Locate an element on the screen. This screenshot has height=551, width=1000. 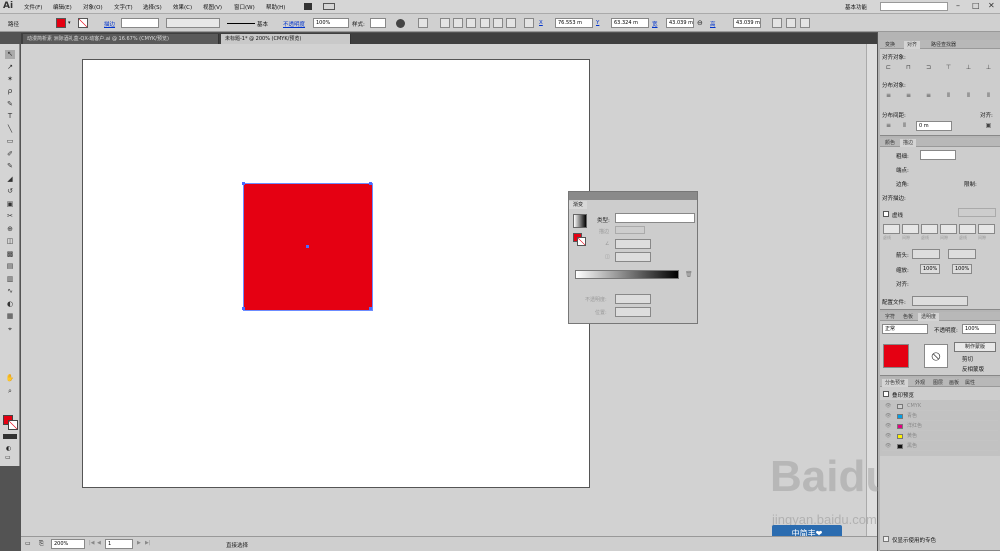
minimize-icon: – is located at coordinates (958, 5).